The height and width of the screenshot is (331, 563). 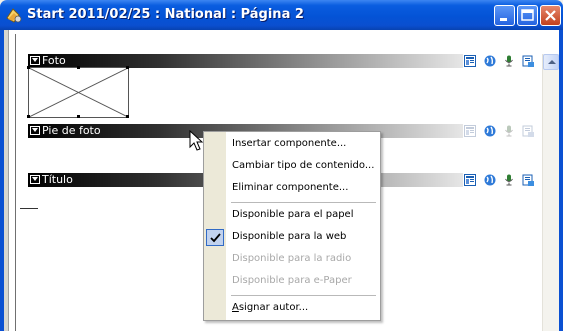 I want to click on section-toolbar-titulo, so click(x=503, y=180).